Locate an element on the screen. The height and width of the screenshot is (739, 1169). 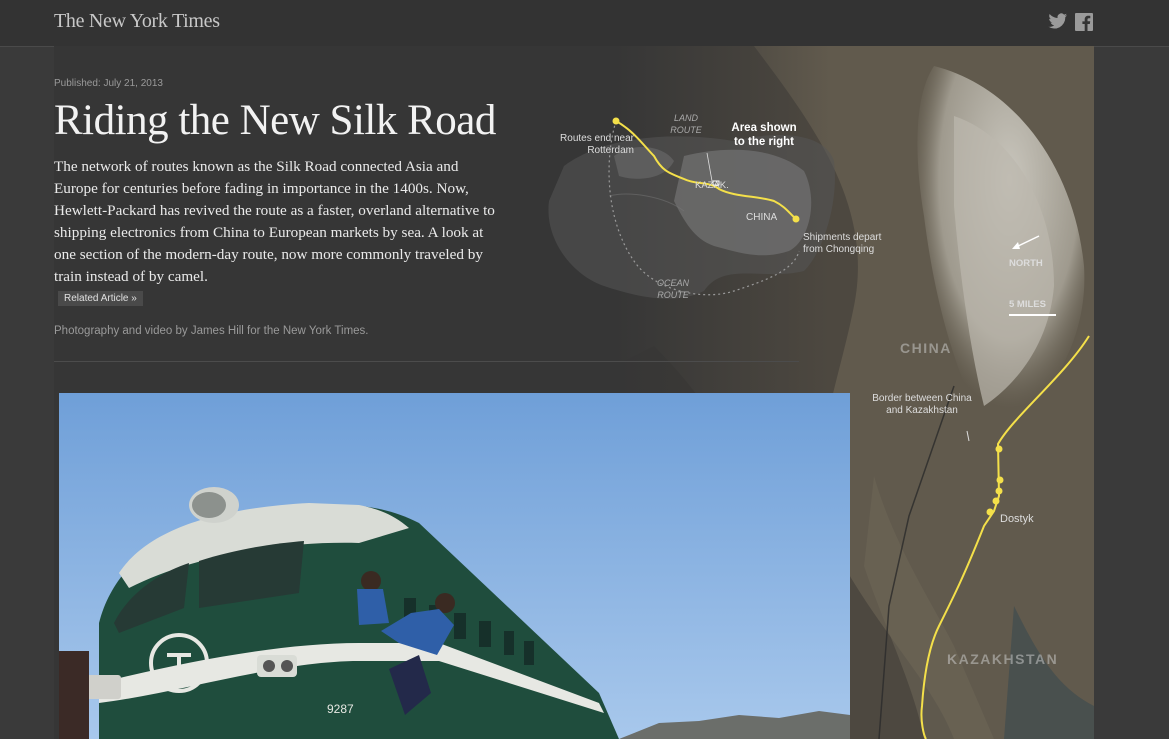
page-title: Riding the New Silk Road is located at coordinates (275, 120).